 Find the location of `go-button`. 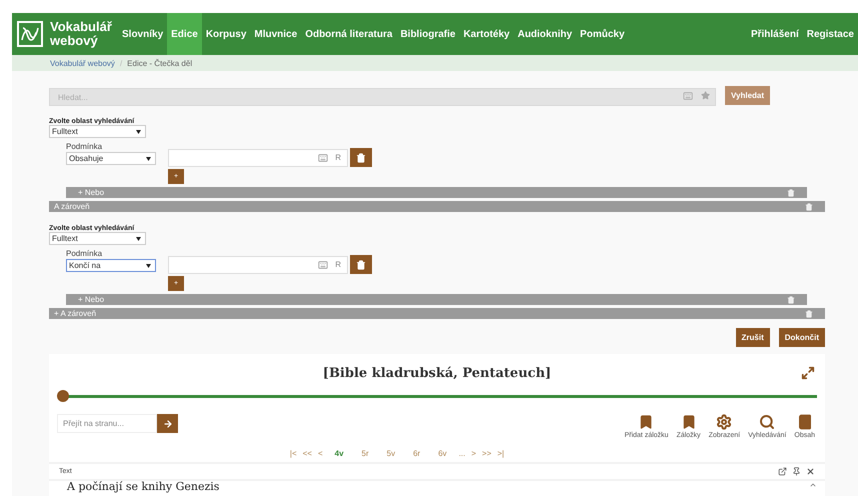

go-button is located at coordinates (167, 423).